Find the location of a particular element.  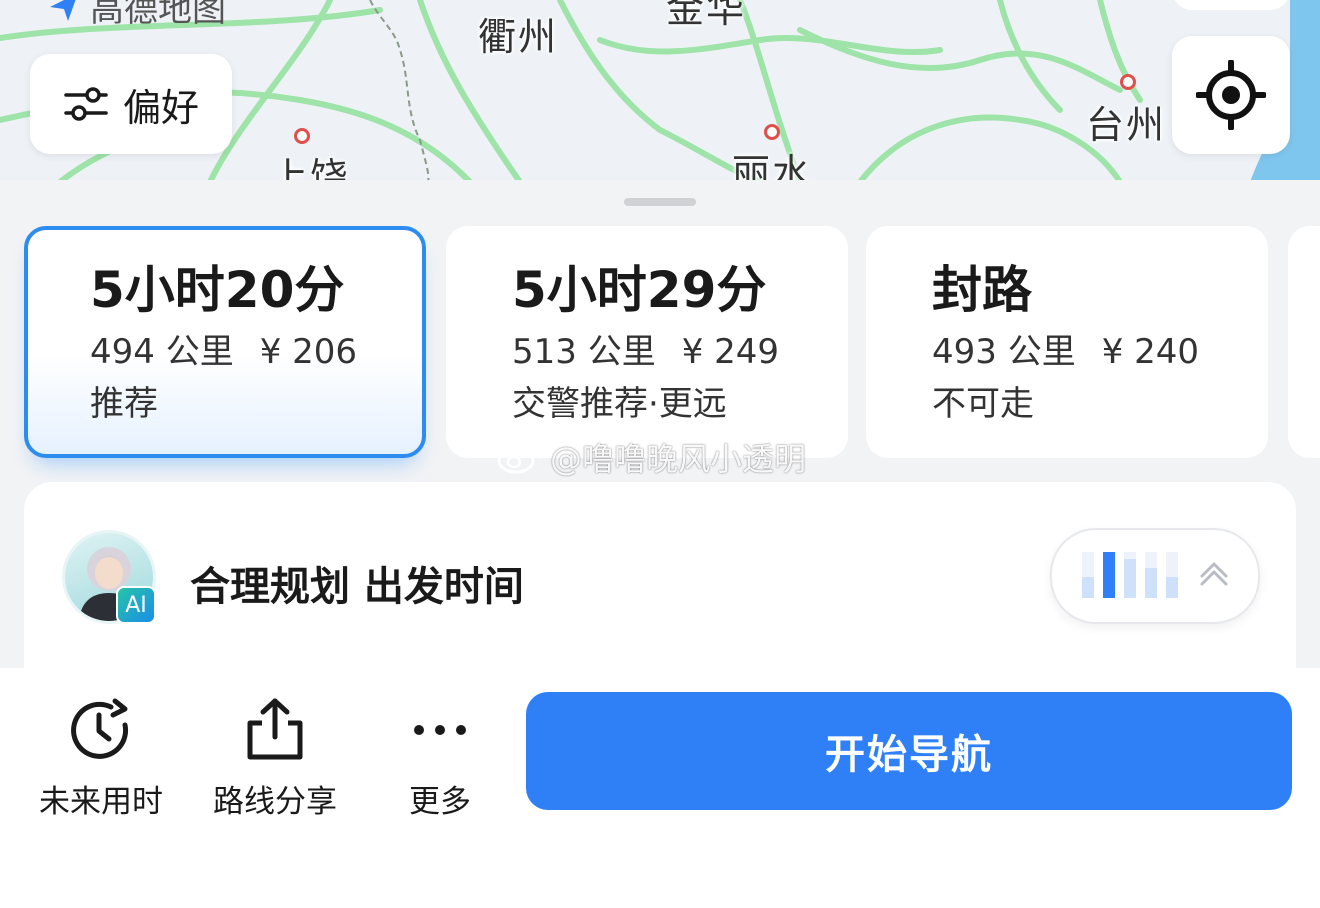

route-tag: 推荐 is located at coordinates (124, 404).